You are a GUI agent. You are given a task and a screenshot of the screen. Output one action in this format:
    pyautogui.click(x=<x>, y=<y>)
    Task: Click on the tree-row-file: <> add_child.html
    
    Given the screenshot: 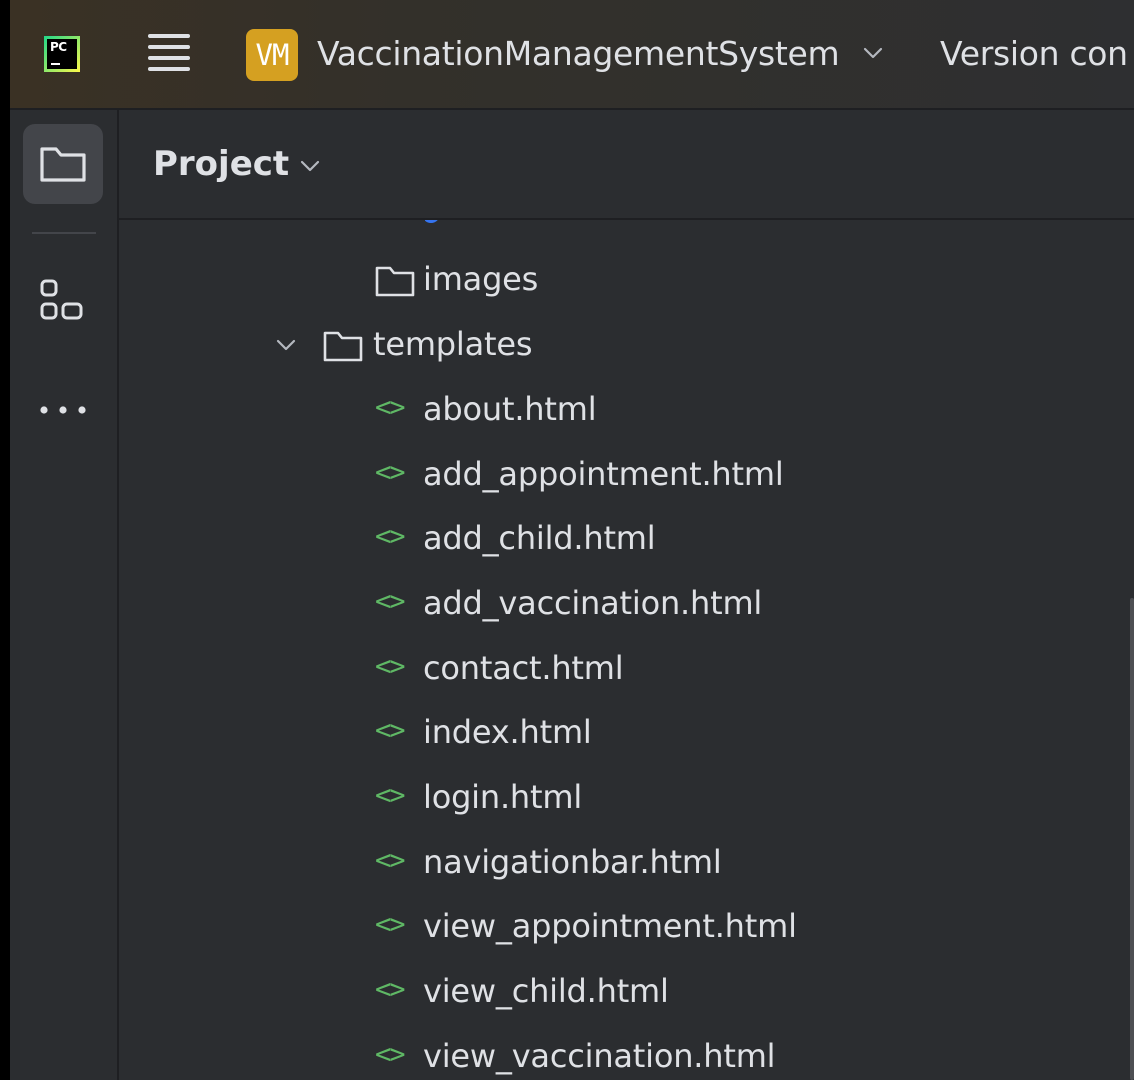 What is the action you would take?
    pyautogui.click(x=619, y=539)
    